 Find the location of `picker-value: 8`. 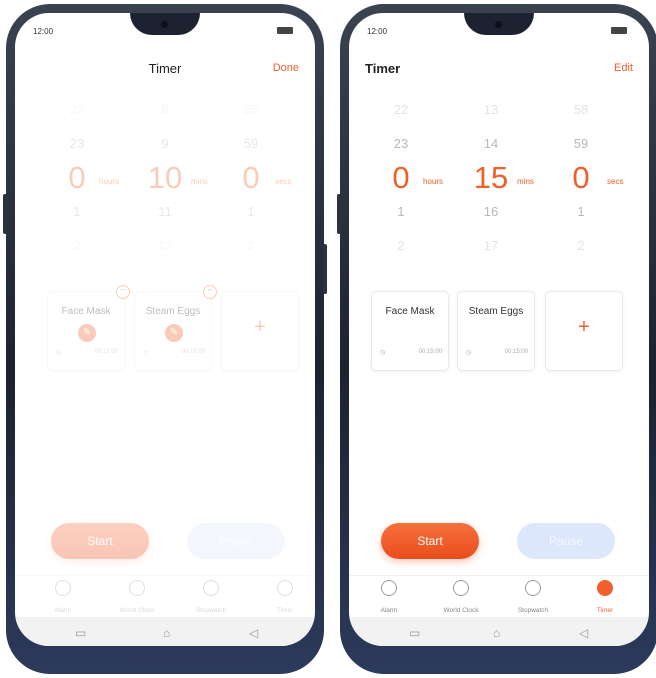

picker-value: 8 is located at coordinates (165, 109).